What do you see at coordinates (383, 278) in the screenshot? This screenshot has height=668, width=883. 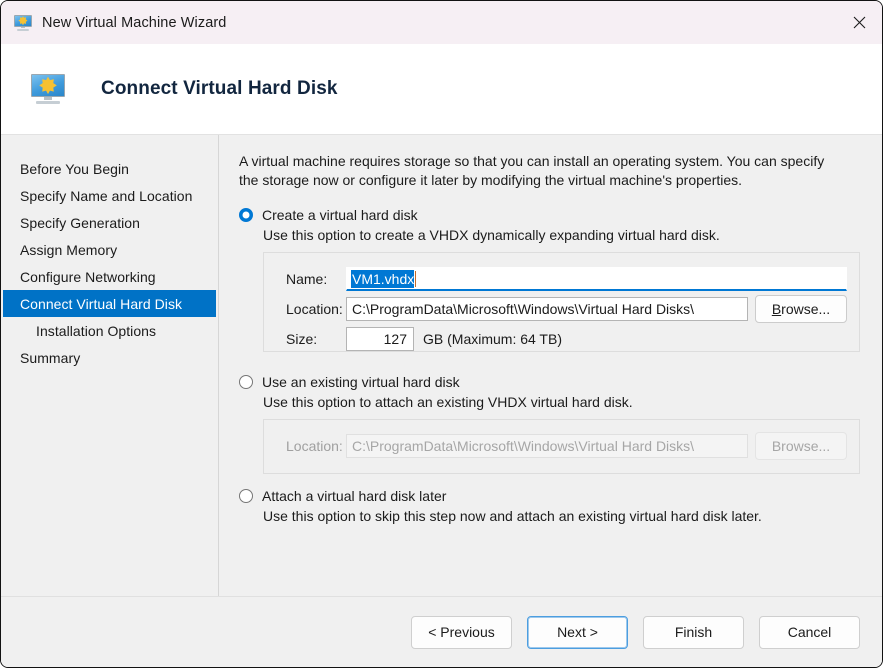 I see `name-input-value: VM1.vhdx` at bounding box center [383, 278].